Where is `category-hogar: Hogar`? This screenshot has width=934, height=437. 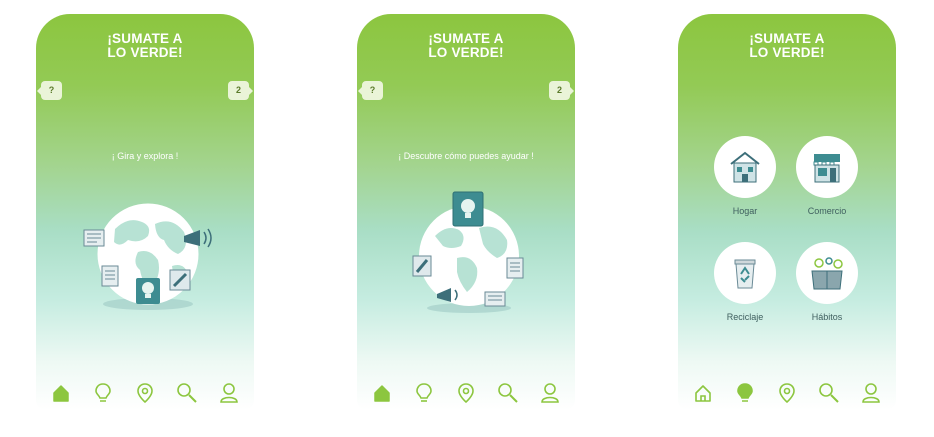
category-hogar: Hogar is located at coordinates (745, 176).